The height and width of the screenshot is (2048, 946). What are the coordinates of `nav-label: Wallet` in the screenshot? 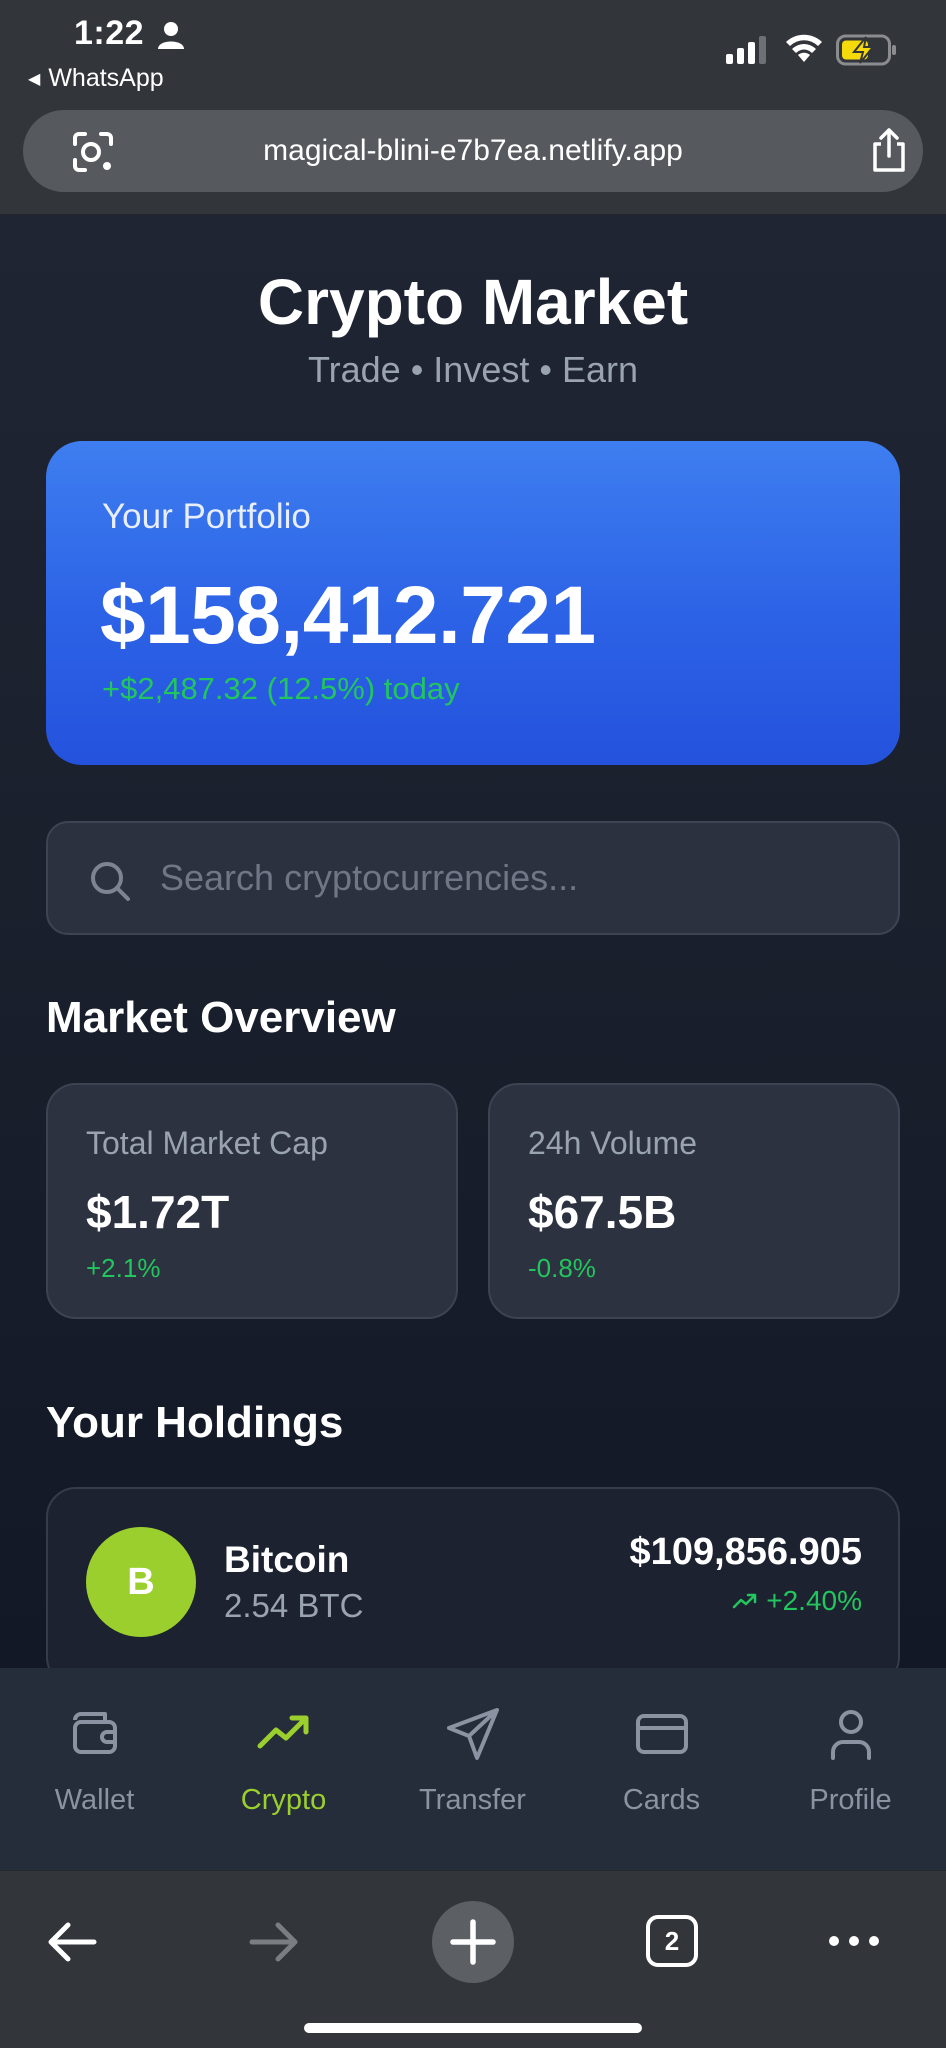 It's located at (94, 1800).